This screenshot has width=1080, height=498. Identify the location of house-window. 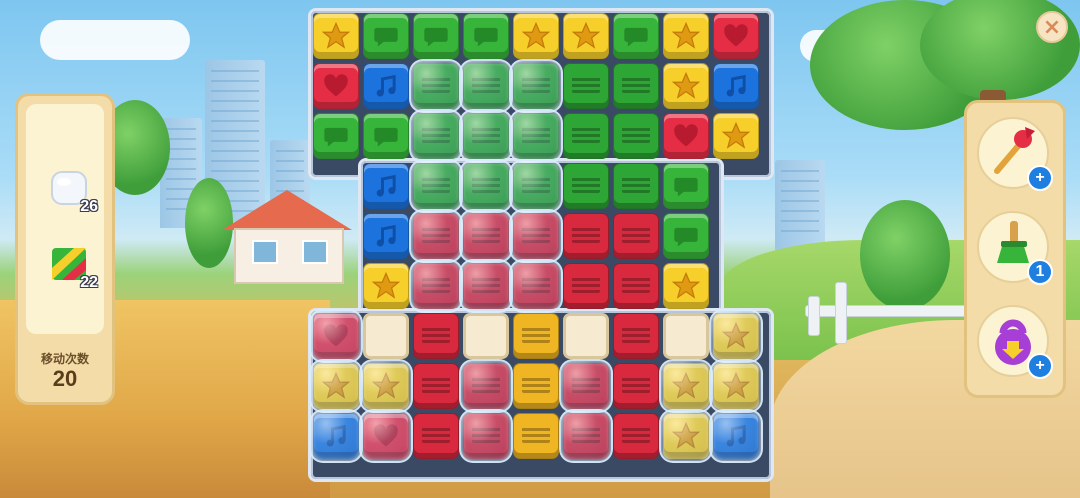
(265, 252).